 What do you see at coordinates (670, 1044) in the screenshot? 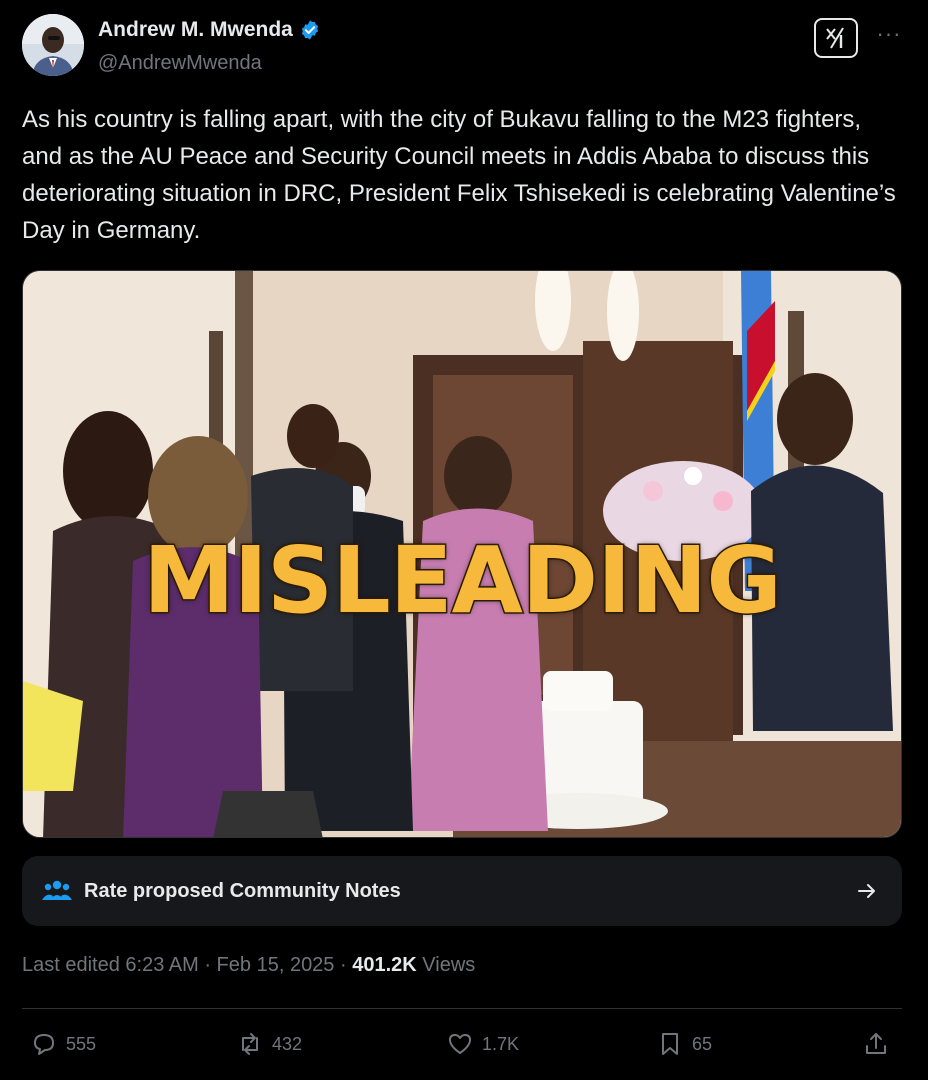
I see `bookmark-icon` at bounding box center [670, 1044].